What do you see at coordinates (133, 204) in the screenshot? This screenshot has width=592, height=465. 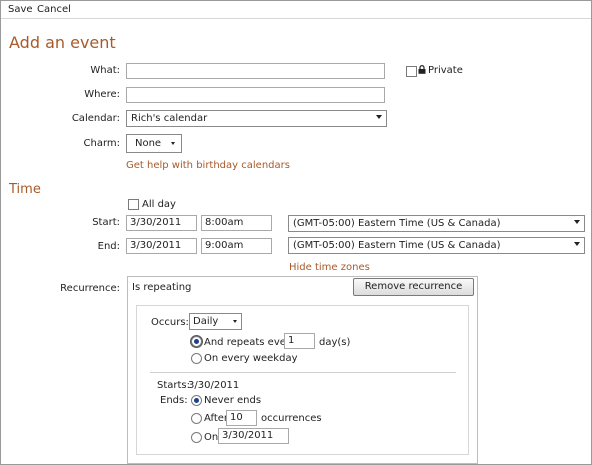 I see `all-day-checkbox` at bounding box center [133, 204].